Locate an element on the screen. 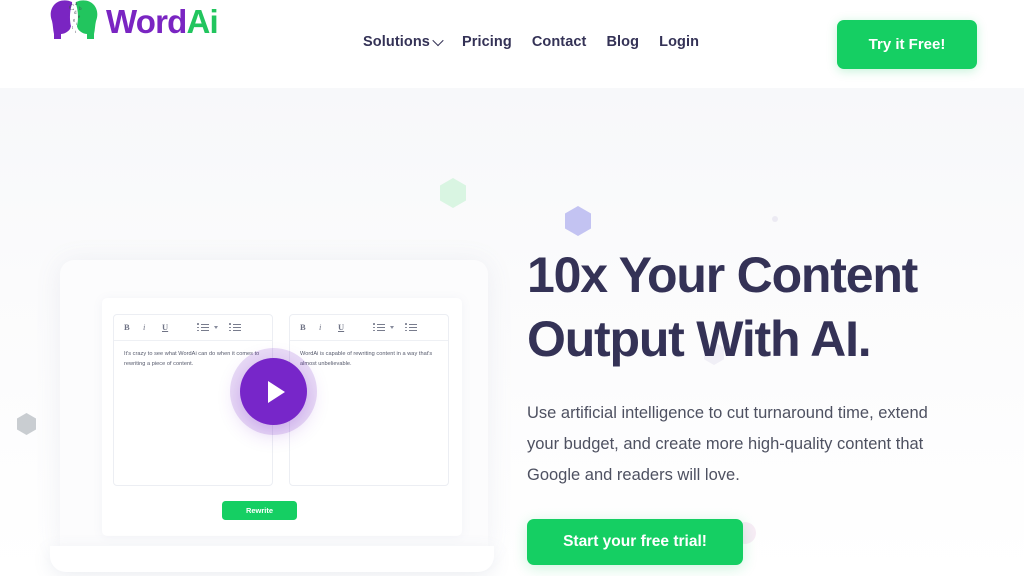 This screenshot has height=576, width=1024. nav-item-login: Login is located at coordinates (679, 42).